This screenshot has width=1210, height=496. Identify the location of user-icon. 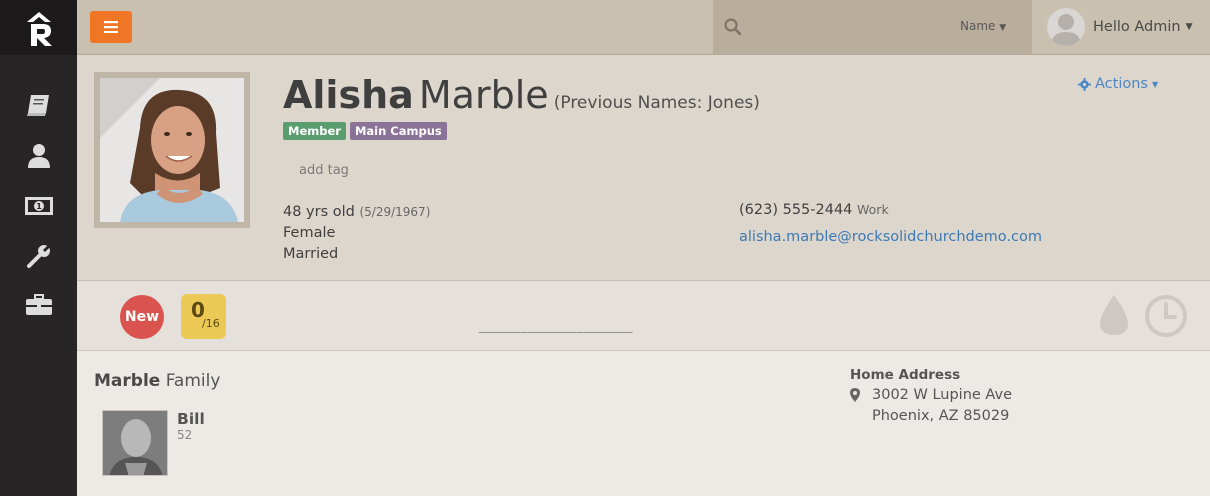
(38, 156).